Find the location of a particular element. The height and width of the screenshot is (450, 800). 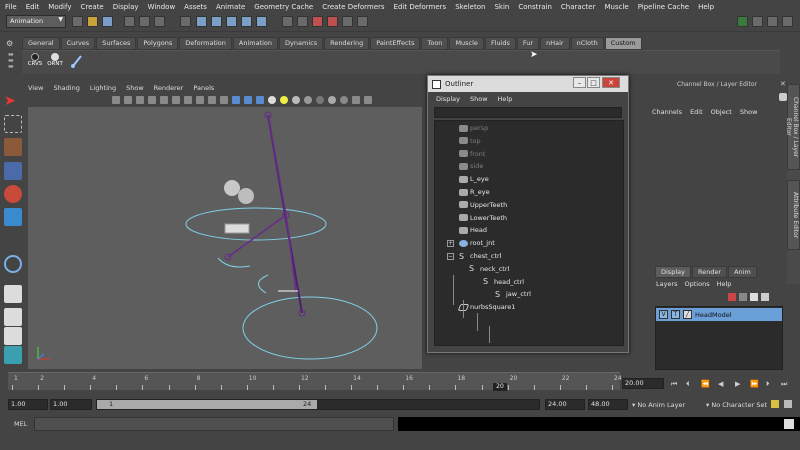

bookmark-icon is located at coordinates (128, 100).